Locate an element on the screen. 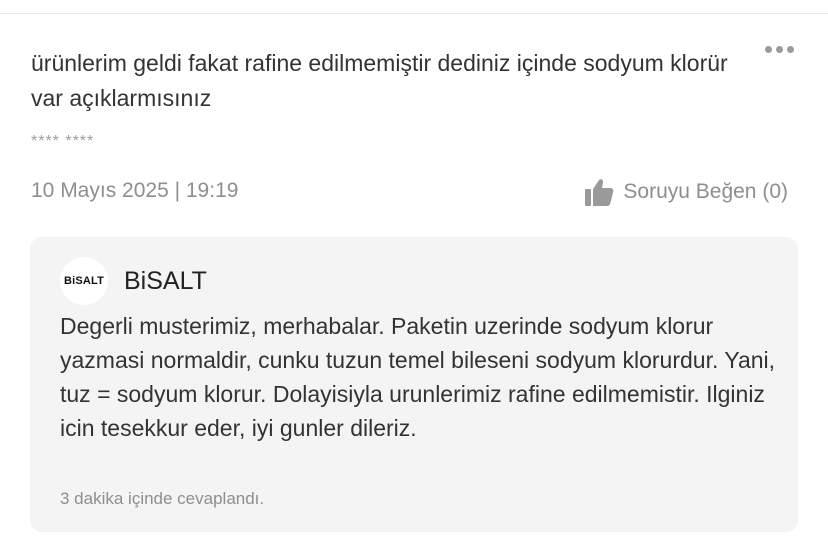 The width and height of the screenshot is (828, 539). answered-time: 3 dakika içinde cevaplandı. is located at coordinates (162, 498).